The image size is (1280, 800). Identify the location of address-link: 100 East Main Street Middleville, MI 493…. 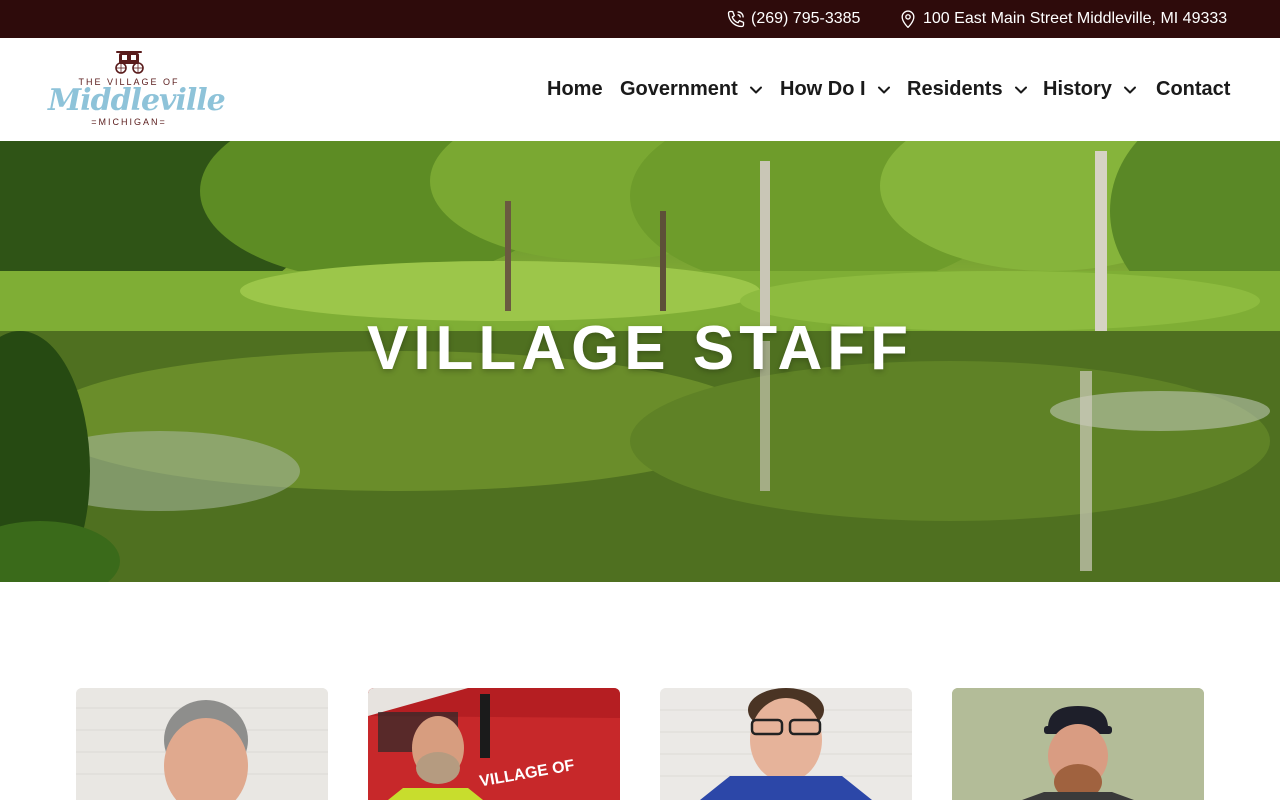
(1062, 19).